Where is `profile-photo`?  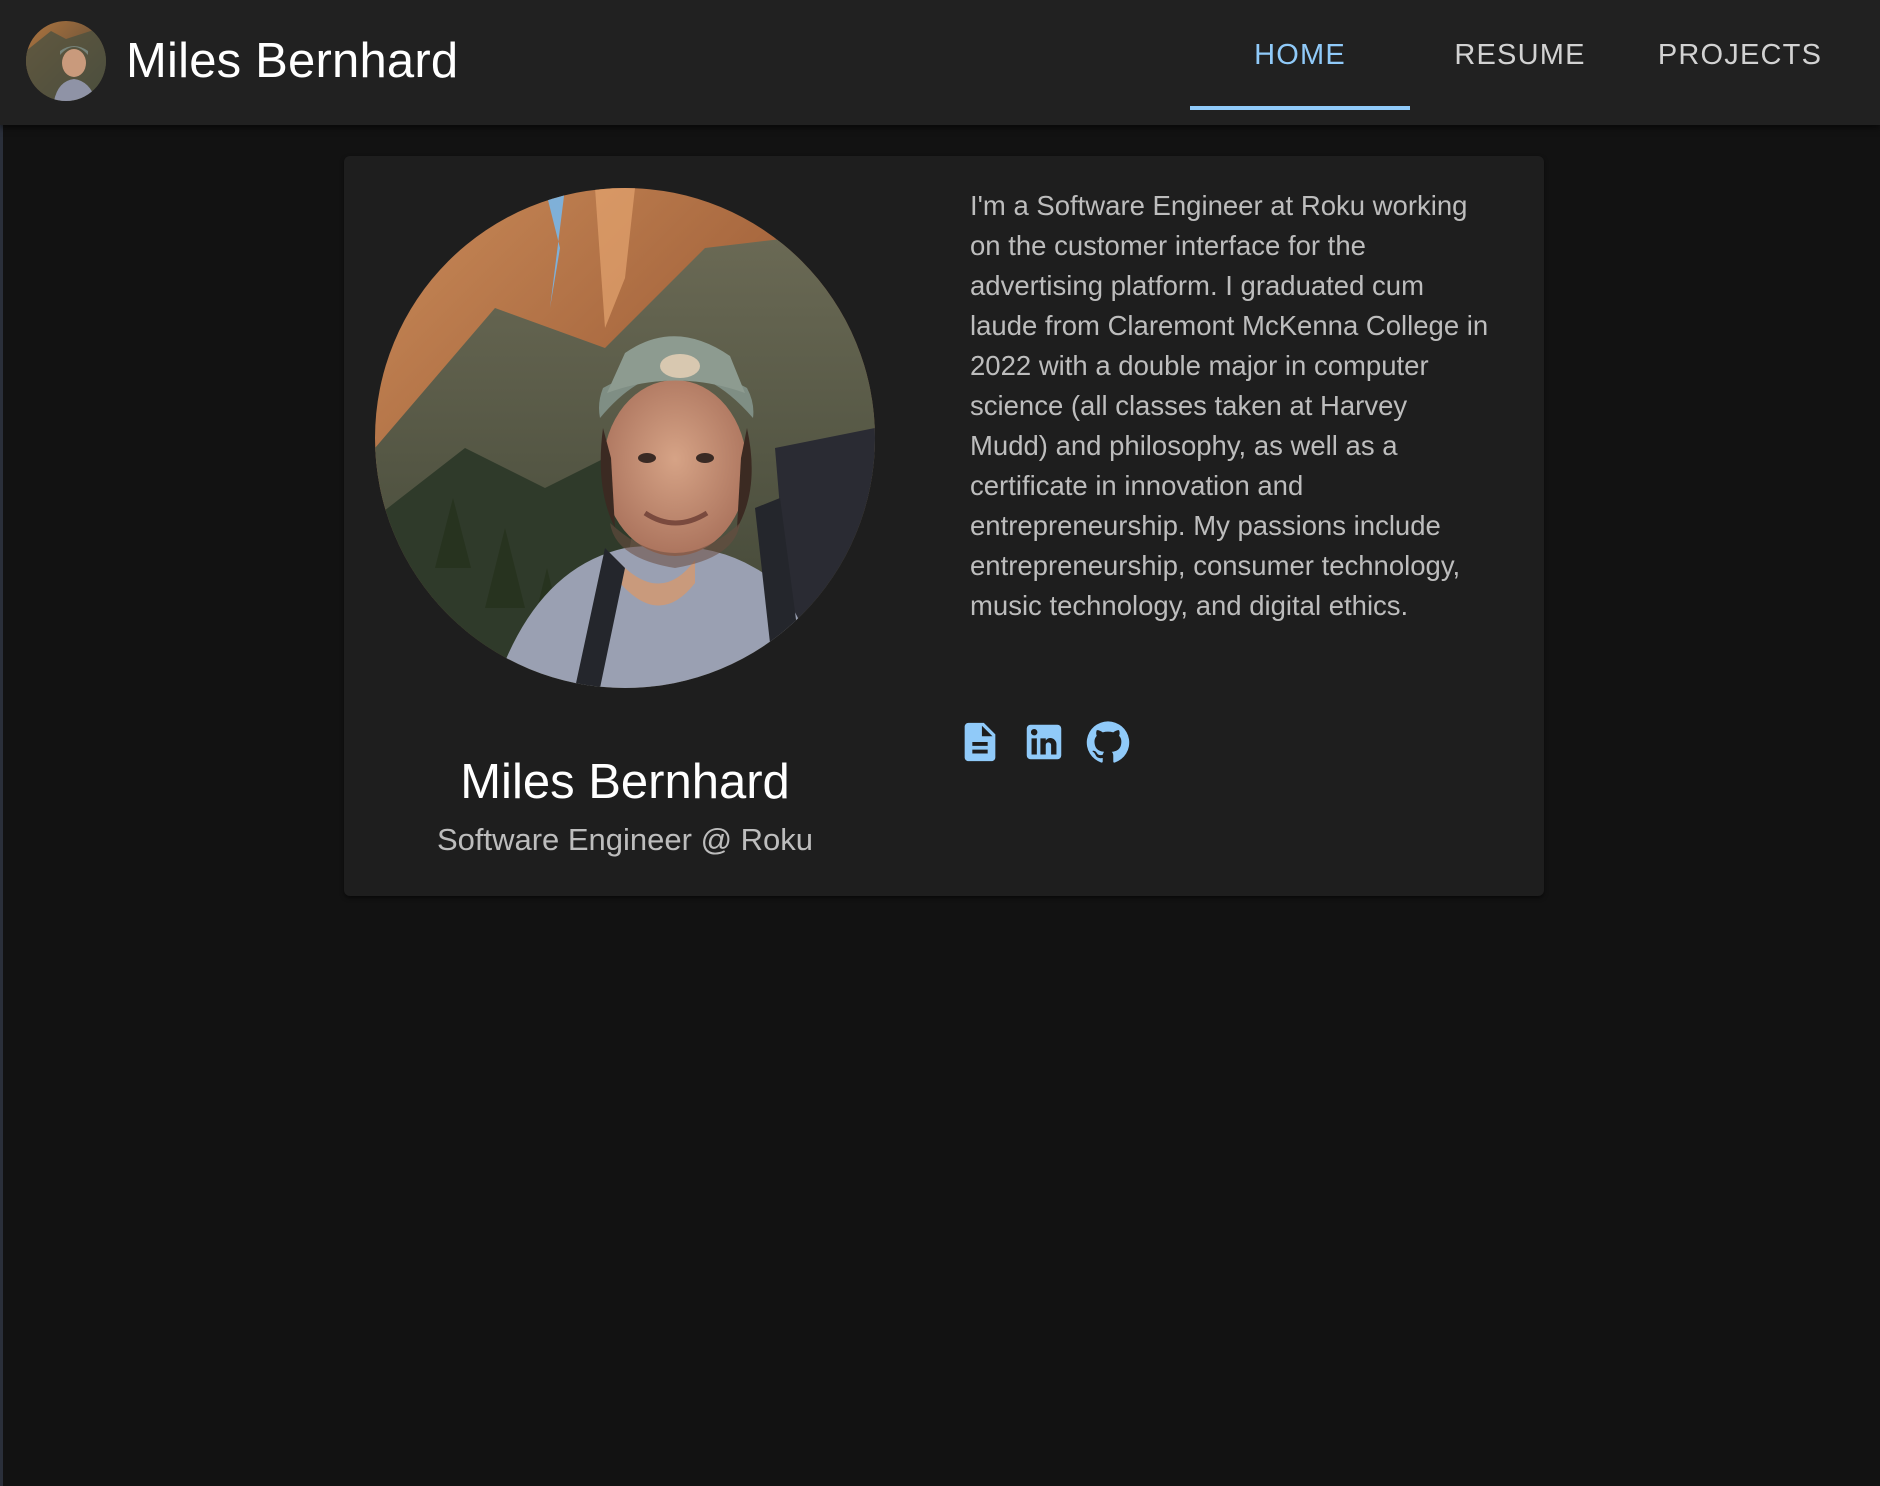
profile-photo is located at coordinates (625, 438).